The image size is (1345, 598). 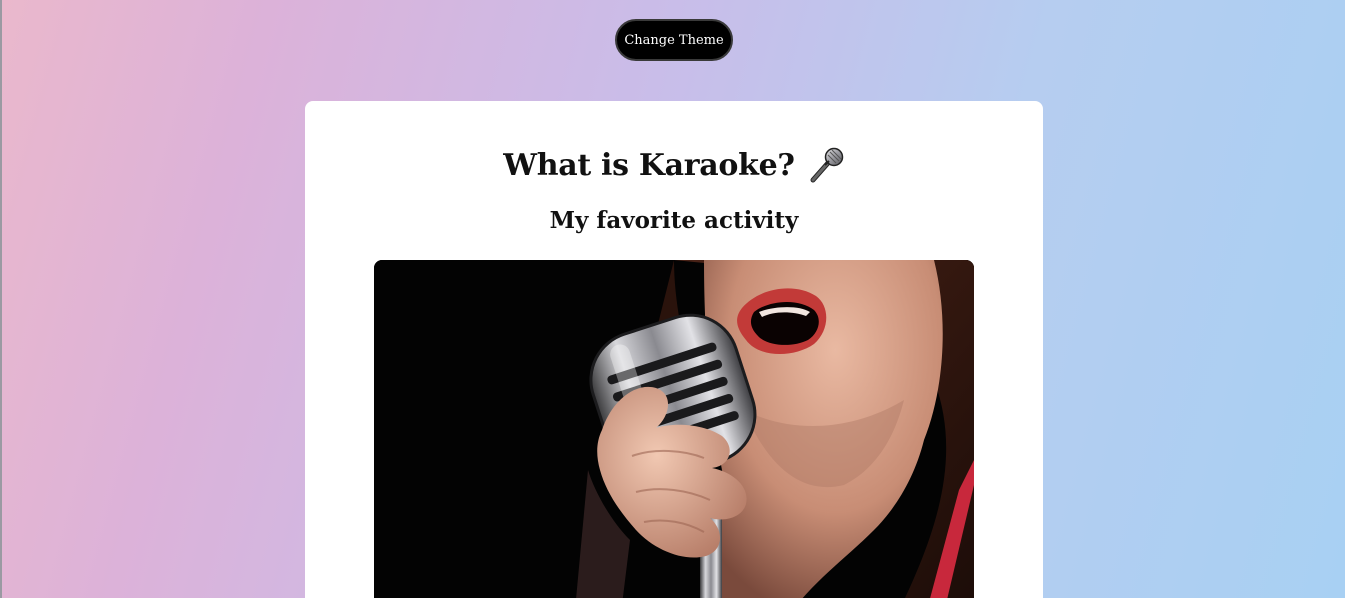 I want to click on microphone-icon, so click(x=826, y=165).